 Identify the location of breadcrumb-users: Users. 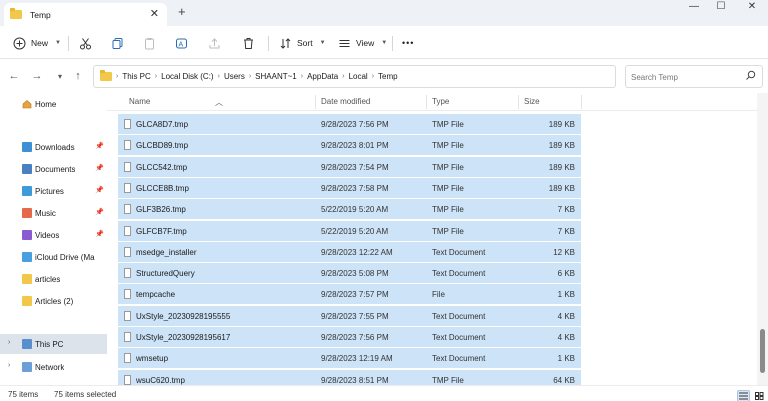
(234, 76).